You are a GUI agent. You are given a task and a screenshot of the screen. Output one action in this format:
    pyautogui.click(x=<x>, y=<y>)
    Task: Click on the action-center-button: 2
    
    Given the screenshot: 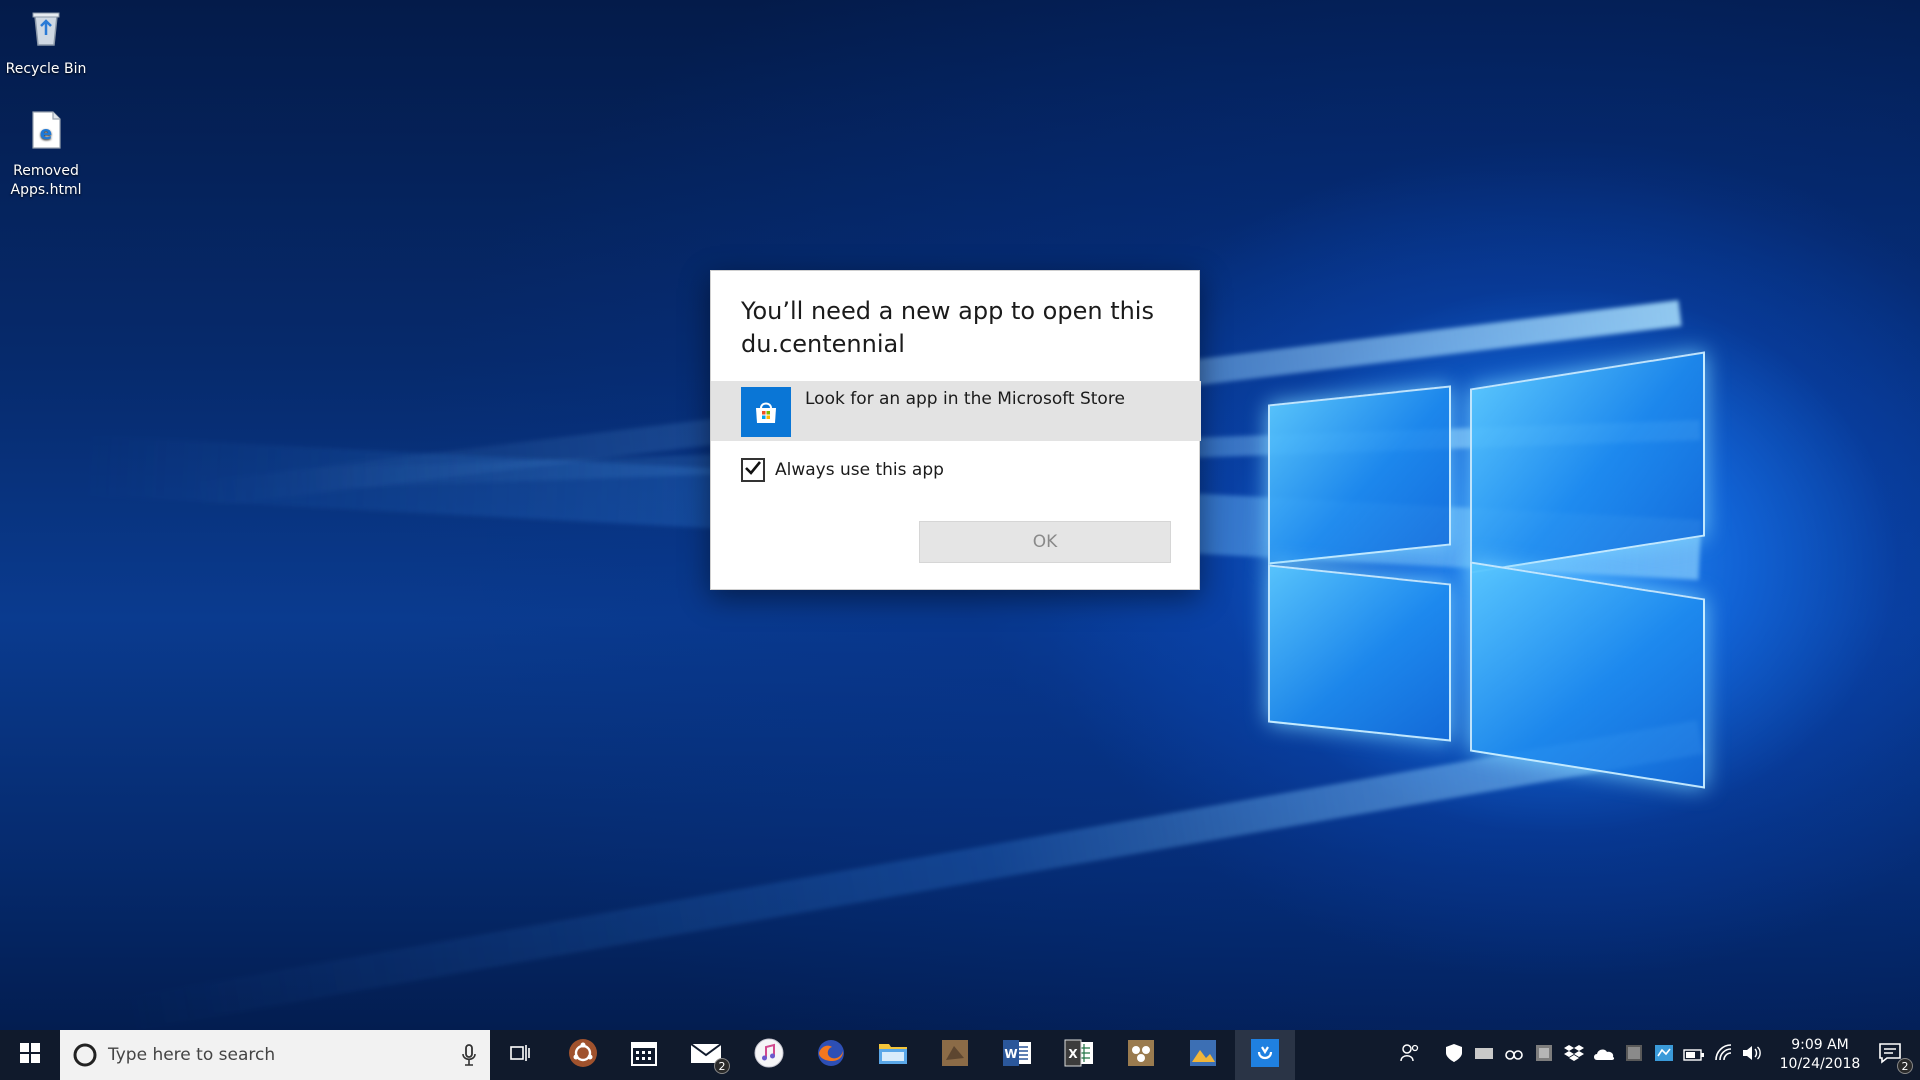 What is the action you would take?
    pyautogui.click(x=1890, y=1055)
    